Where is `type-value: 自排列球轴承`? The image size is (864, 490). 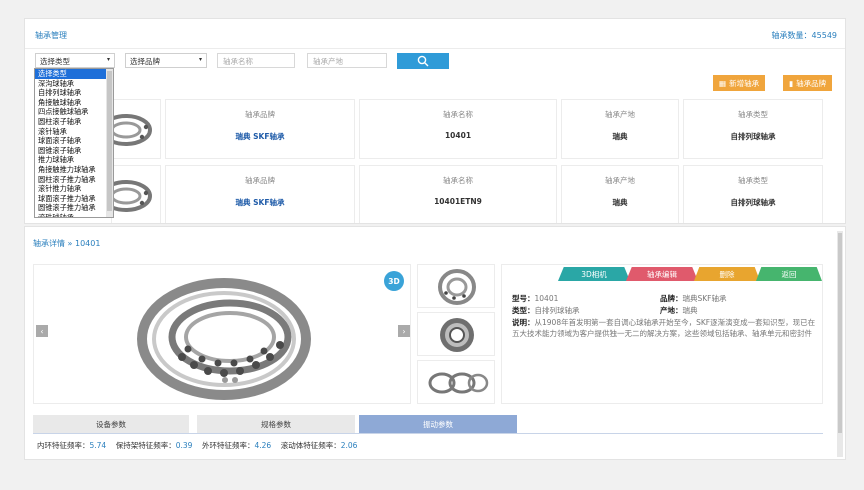
type-value: 自排列球轴承 is located at coordinates (557, 310).